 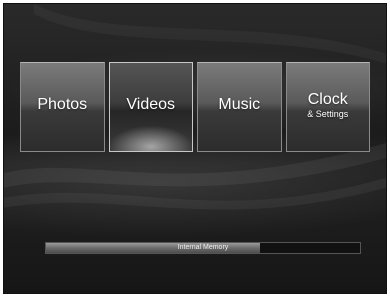 I want to click on videos-label: Videos, so click(x=151, y=104).